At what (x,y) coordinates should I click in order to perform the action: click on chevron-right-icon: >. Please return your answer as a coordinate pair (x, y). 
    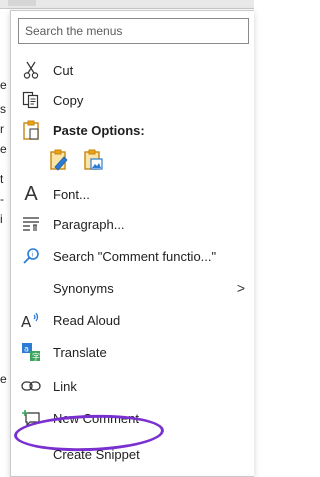
    Looking at the image, I should click on (240, 288).